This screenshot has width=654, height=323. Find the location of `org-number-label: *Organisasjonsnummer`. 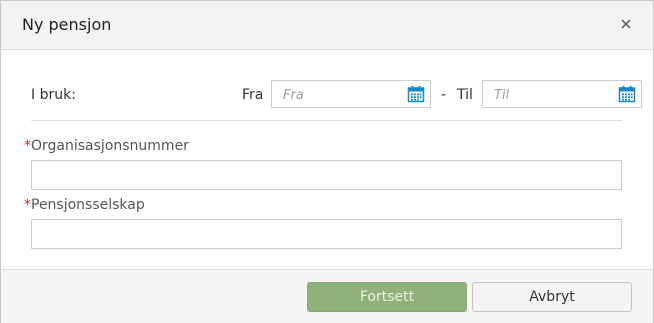

org-number-label: *Organisasjonsnummer is located at coordinates (106, 146).